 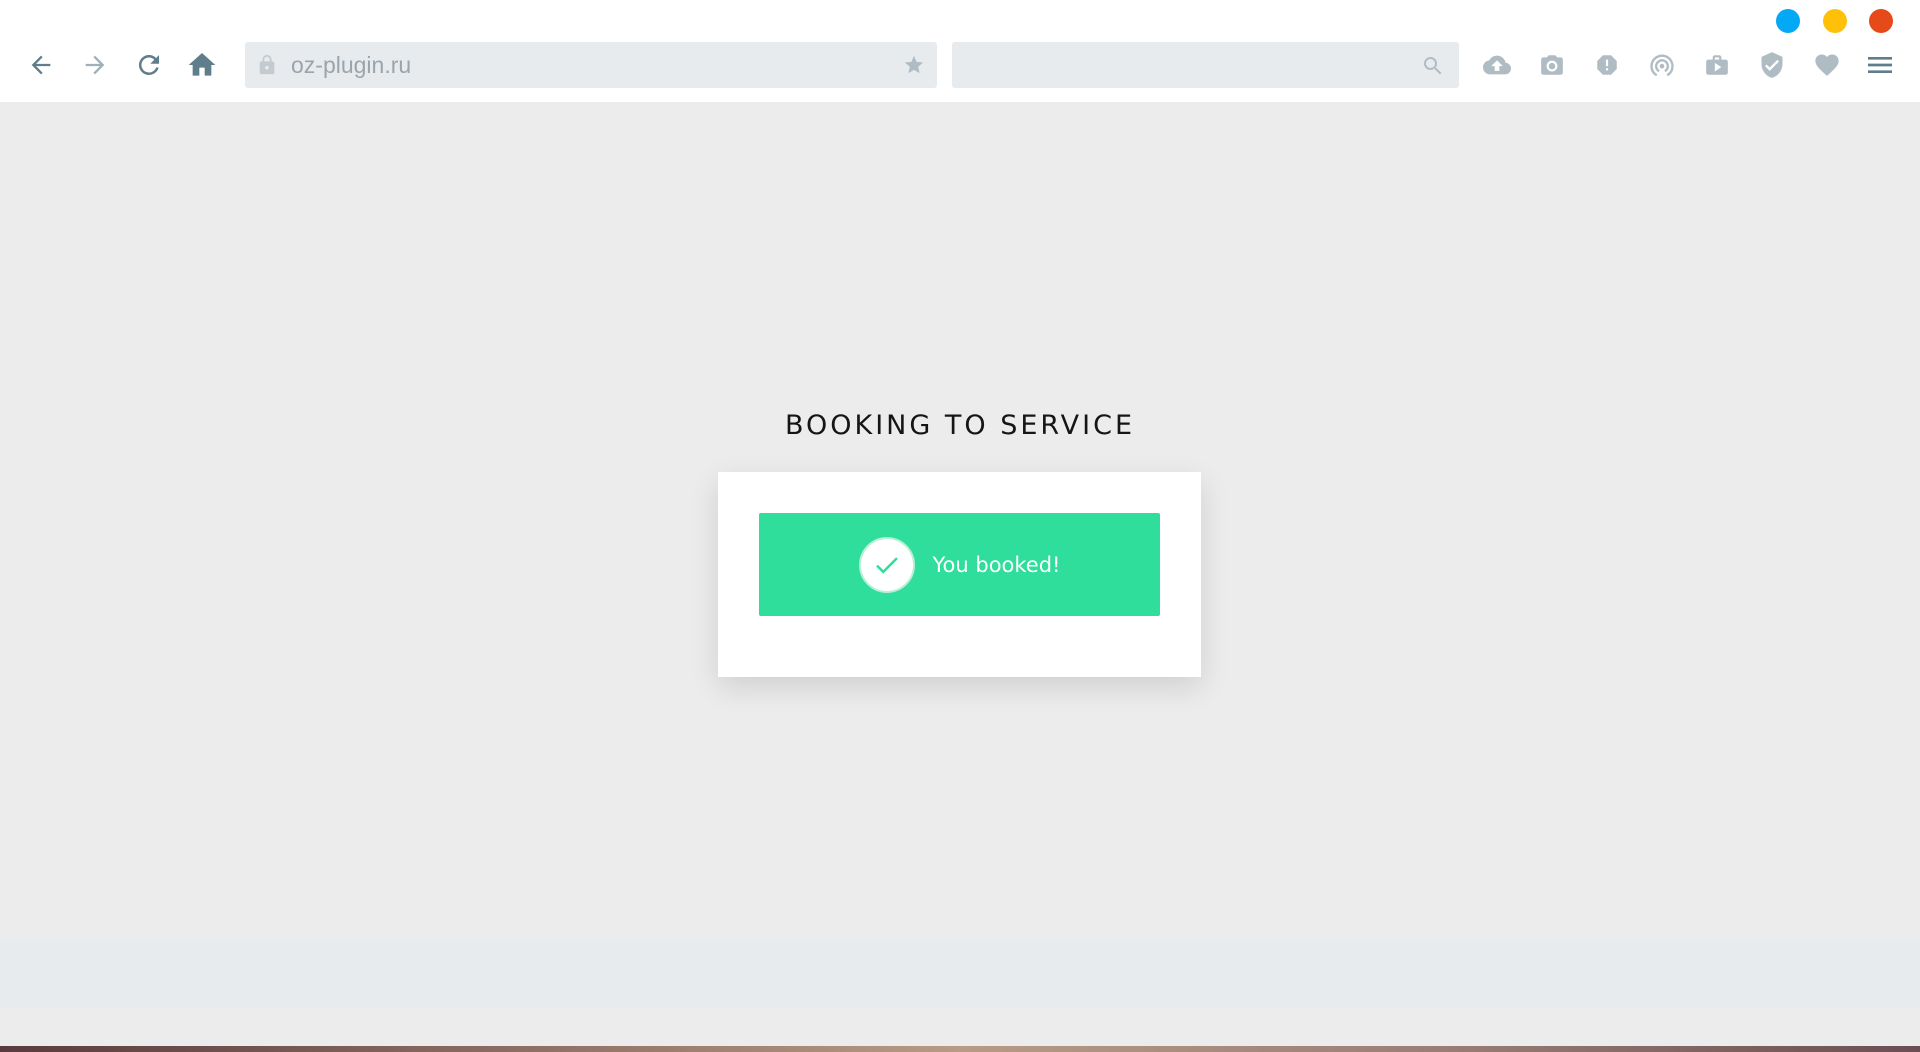 I want to click on upload-button, so click(x=1497, y=65).